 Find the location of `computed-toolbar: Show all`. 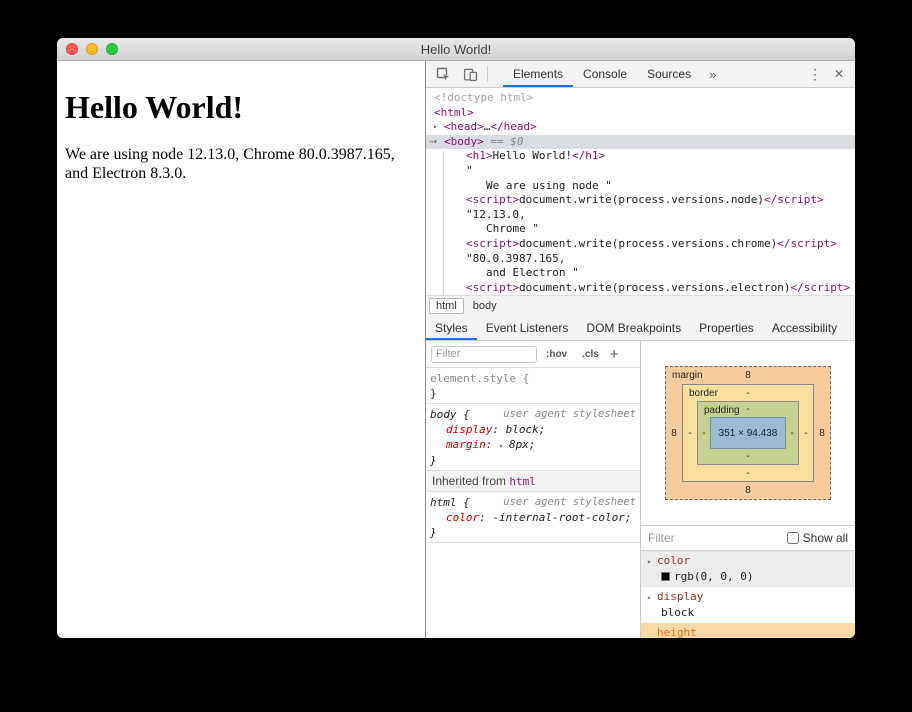

computed-toolbar: Show all is located at coordinates (748, 538).